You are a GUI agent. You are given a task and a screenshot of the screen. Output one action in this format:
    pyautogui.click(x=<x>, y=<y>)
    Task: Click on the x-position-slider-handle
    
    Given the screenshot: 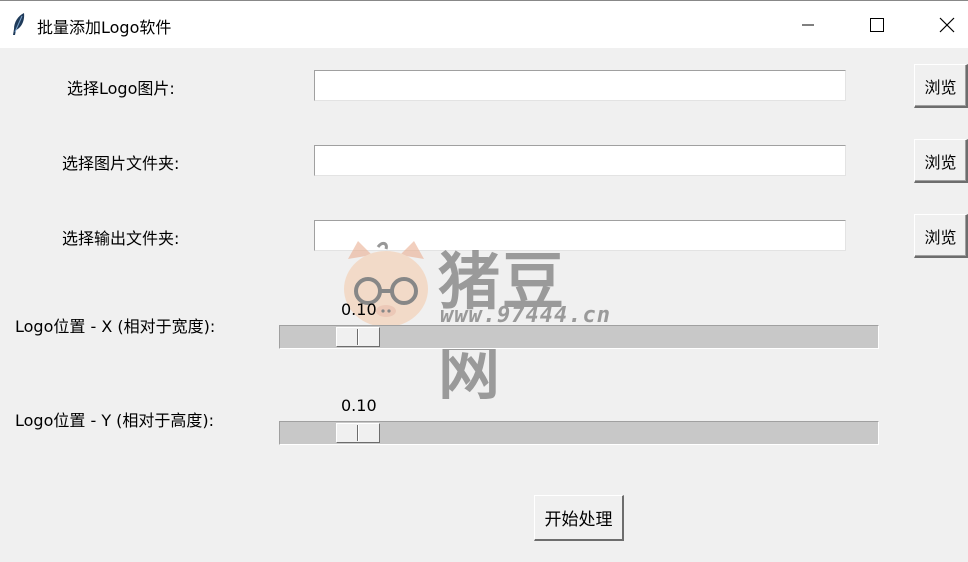 What is the action you would take?
    pyautogui.click(x=358, y=337)
    